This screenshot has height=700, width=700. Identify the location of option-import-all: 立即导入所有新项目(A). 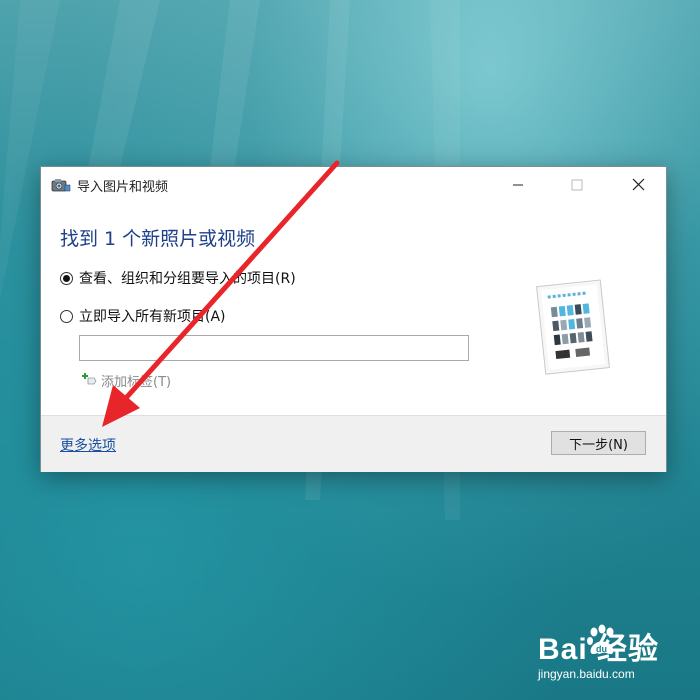
(143, 316).